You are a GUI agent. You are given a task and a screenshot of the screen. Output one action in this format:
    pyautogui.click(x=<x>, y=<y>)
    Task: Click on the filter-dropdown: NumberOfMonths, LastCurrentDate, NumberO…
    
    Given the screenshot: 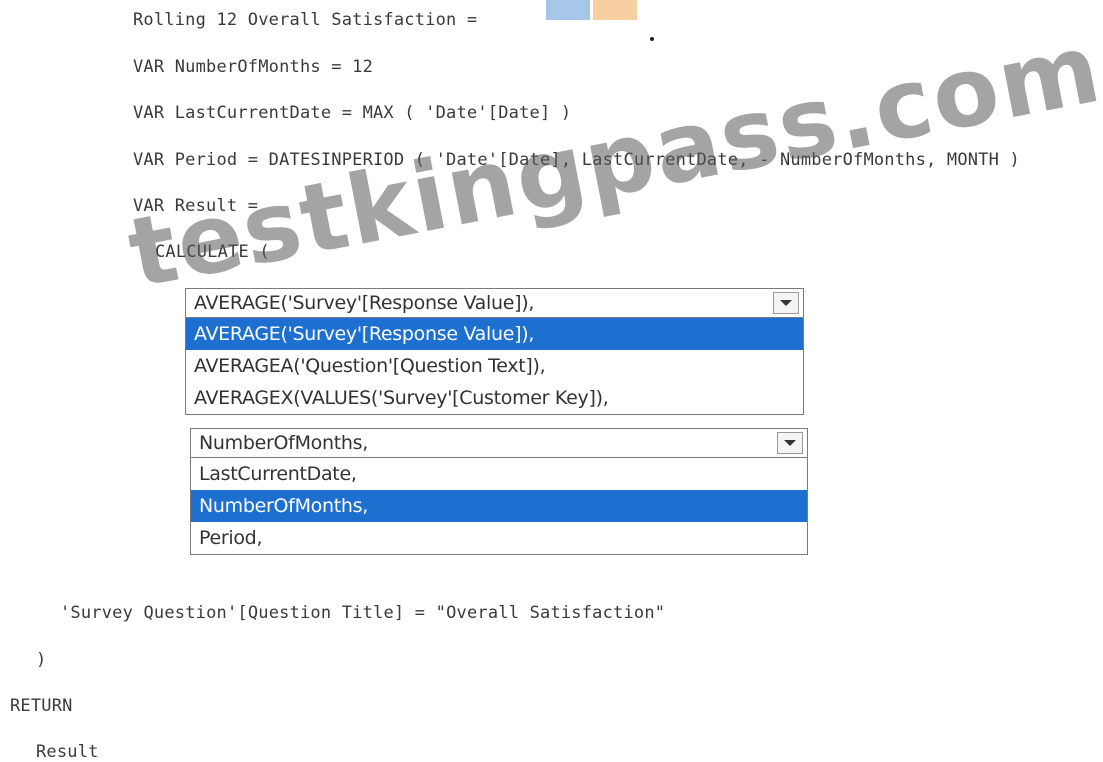 What is the action you would take?
    pyautogui.click(x=499, y=491)
    